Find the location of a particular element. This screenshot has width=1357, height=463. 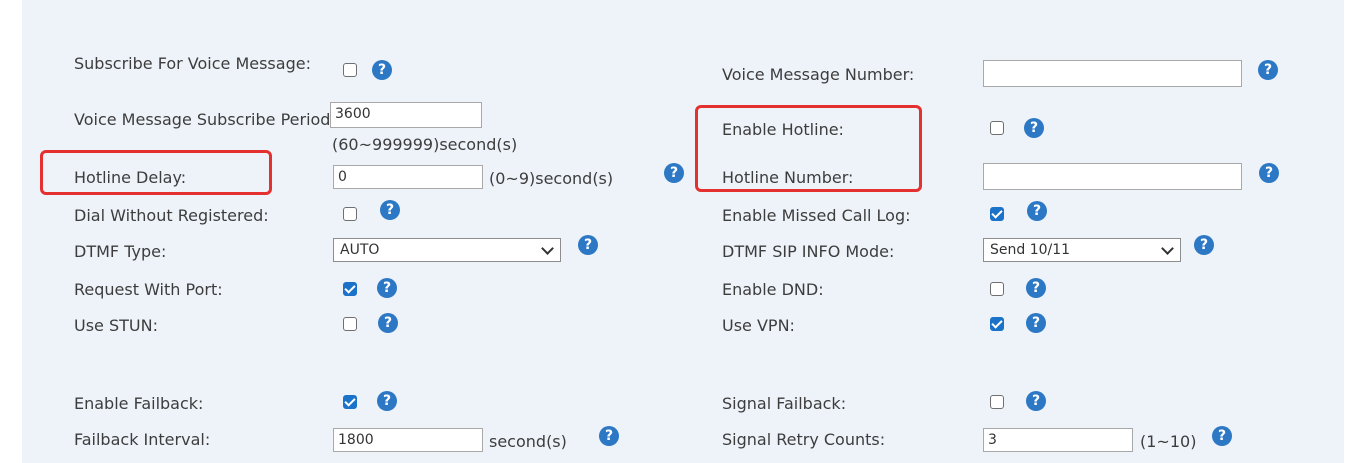

voice-message-number-label: Voice Message Number: is located at coordinates (818, 74).